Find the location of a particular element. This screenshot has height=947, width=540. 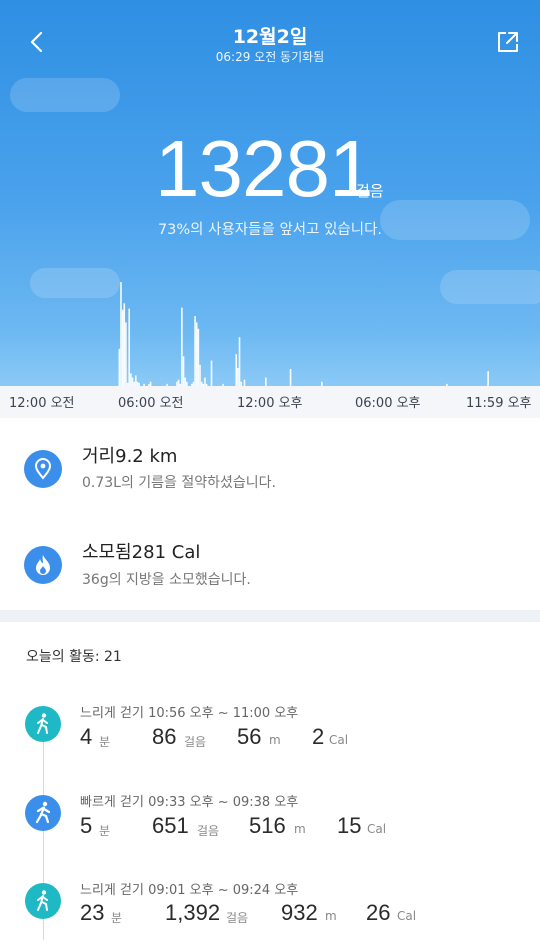

activity-steps: 651 is located at coordinates (170, 825).